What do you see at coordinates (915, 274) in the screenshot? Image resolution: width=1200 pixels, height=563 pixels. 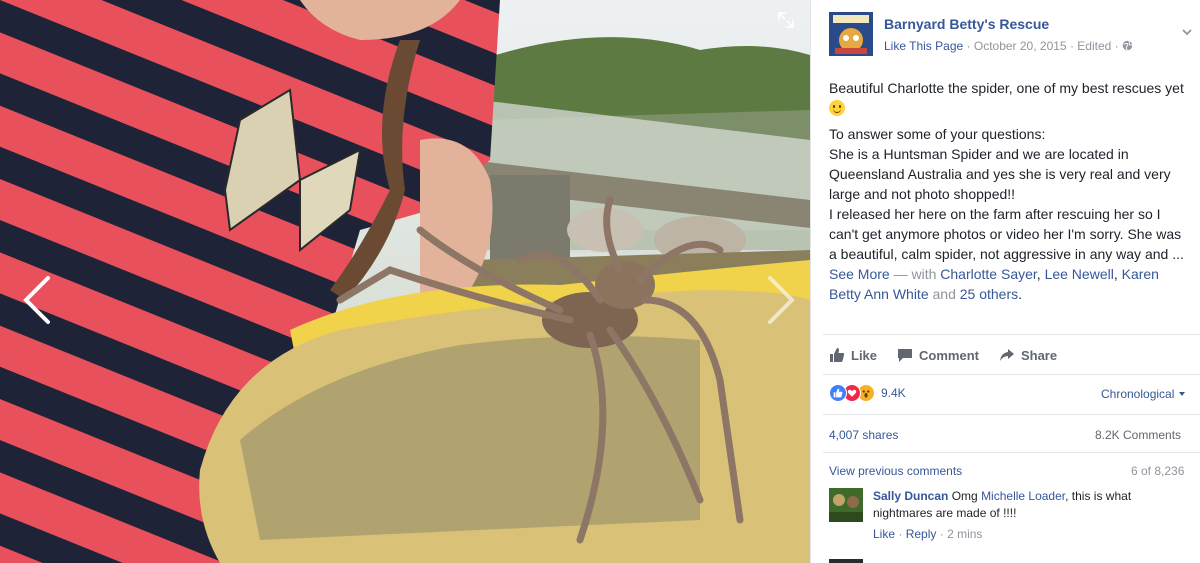 I see `with-text: — with` at bounding box center [915, 274].